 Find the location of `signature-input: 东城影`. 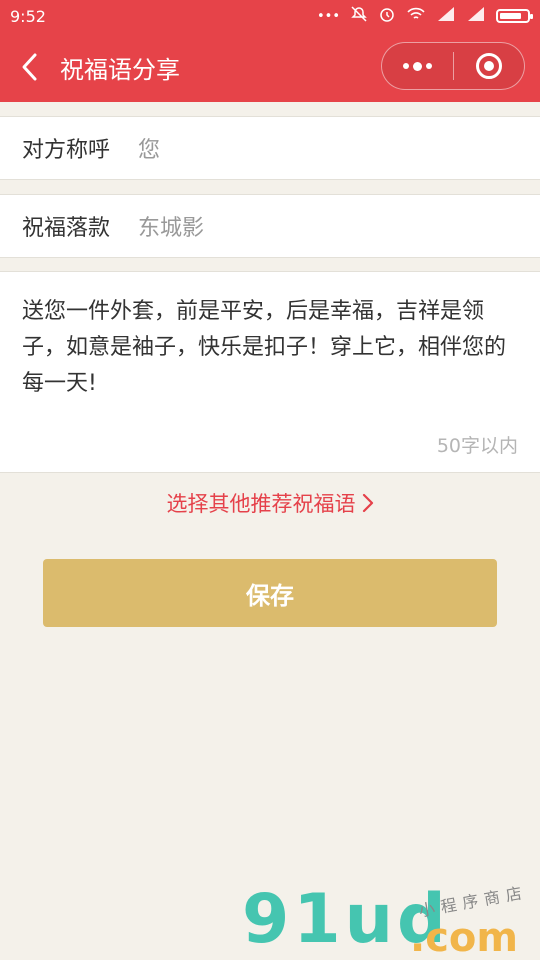

signature-input: 东城影 is located at coordinates (171, 226).